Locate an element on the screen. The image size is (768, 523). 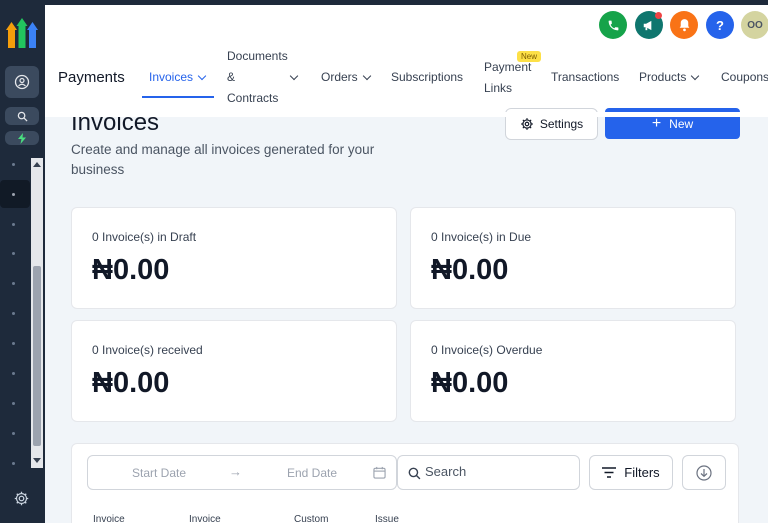
end-date-input: End Date is located at coordinates (312, 473).